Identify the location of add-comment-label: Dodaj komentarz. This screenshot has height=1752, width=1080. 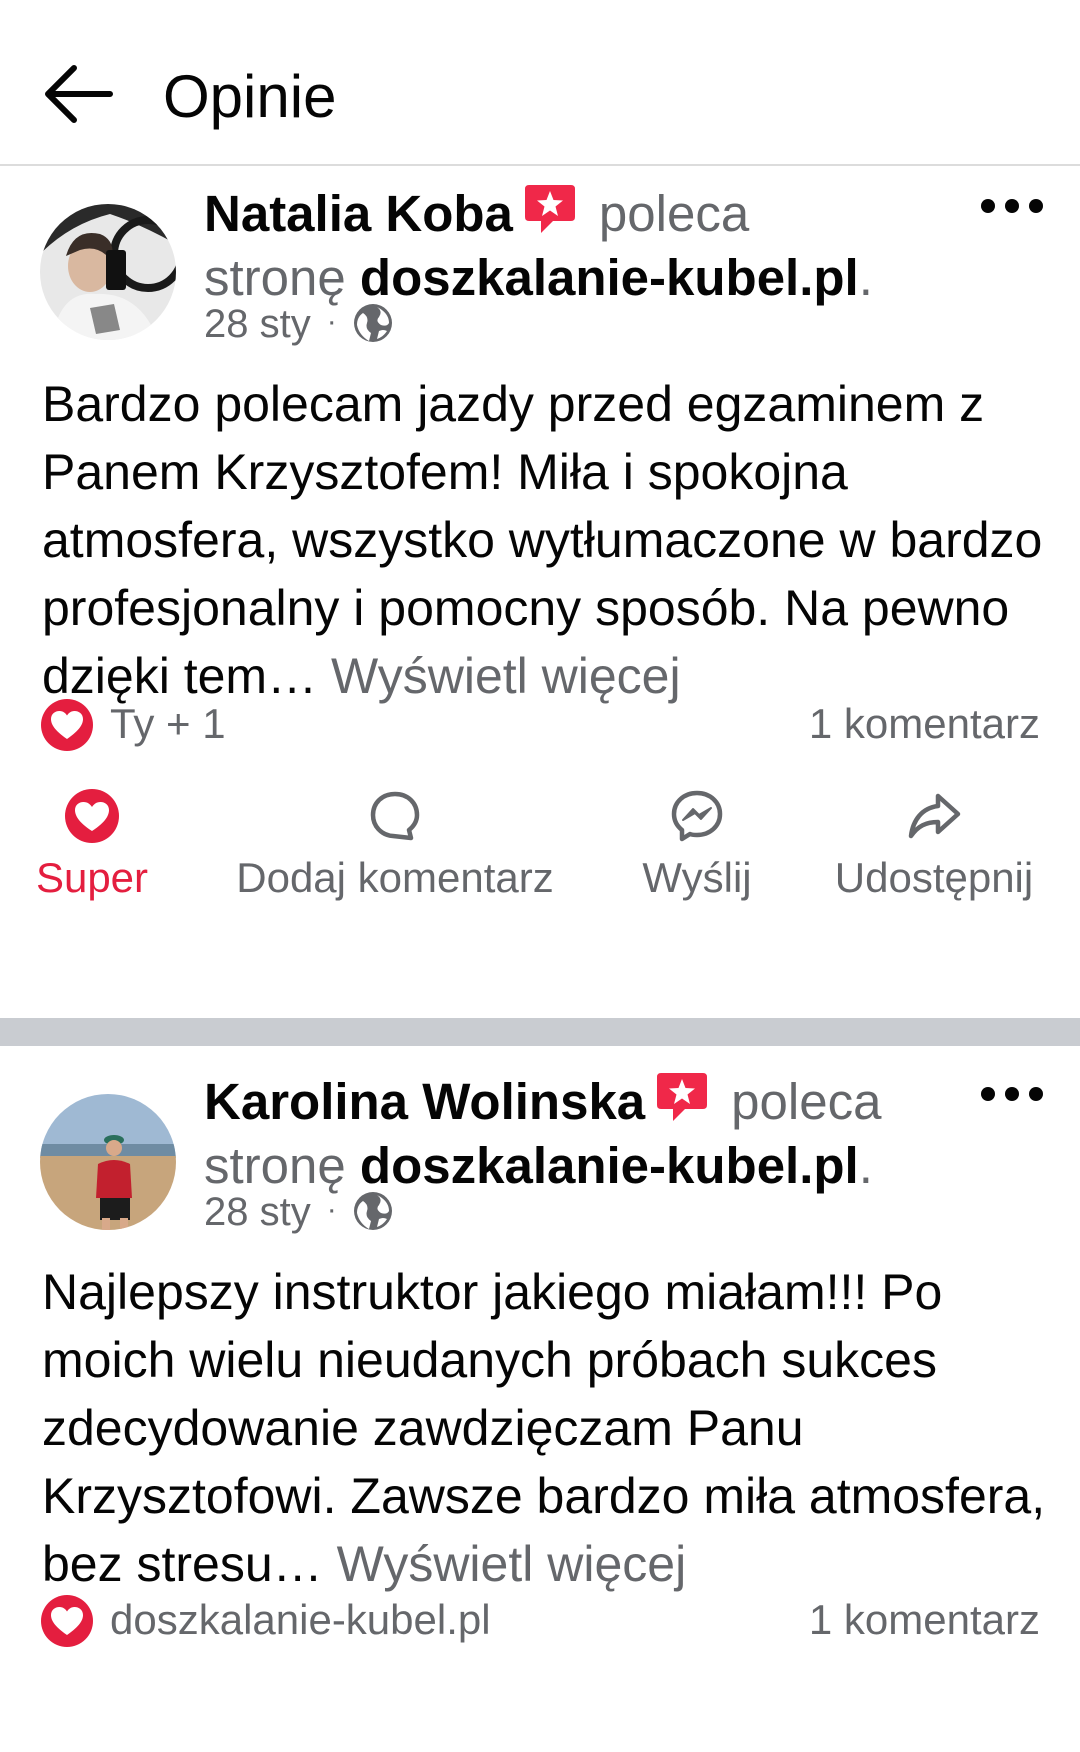
(395, 877).